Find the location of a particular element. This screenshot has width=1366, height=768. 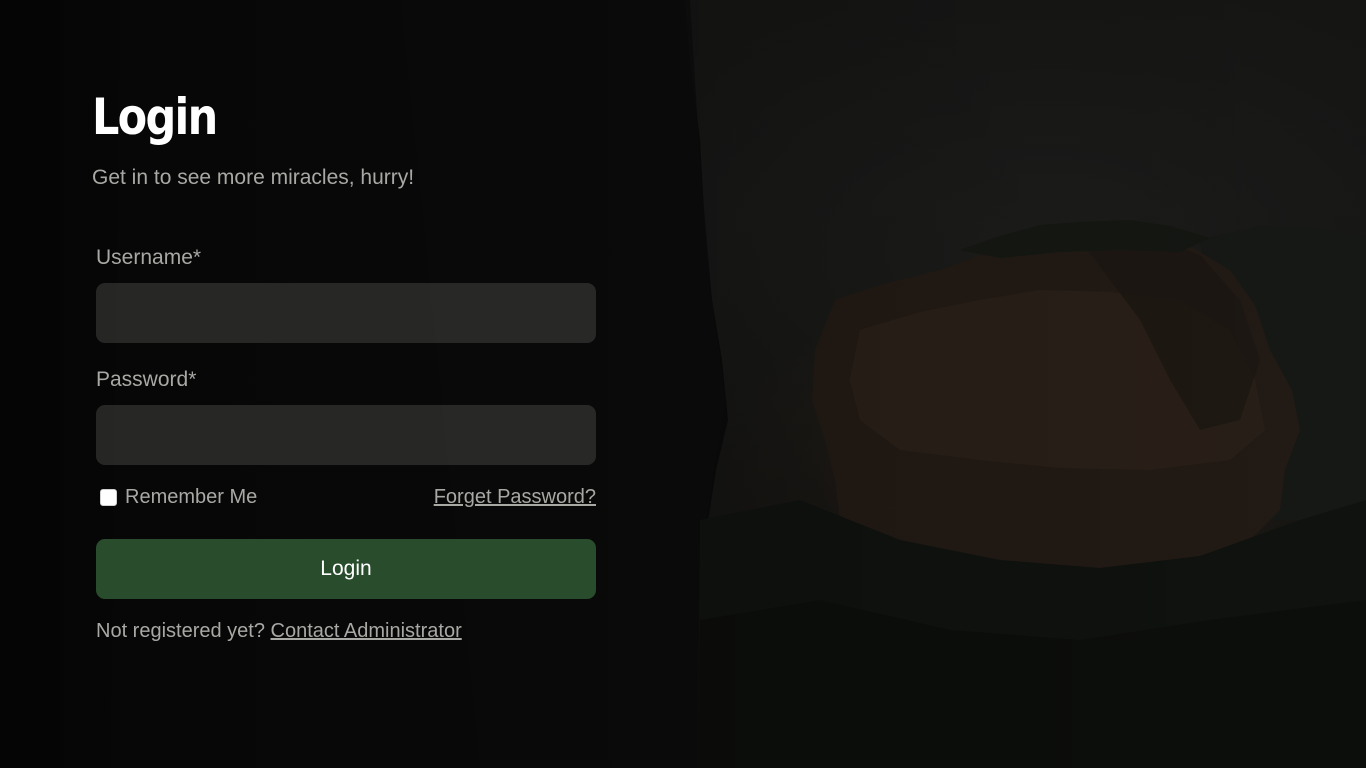

password-field-group: Password* is located at coordinates (346, 415).